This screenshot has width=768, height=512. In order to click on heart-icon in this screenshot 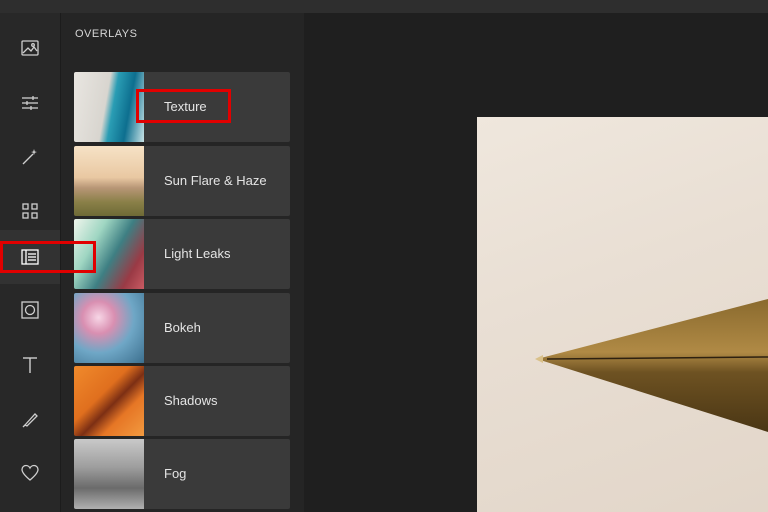, I will do `click(30, 472)`.